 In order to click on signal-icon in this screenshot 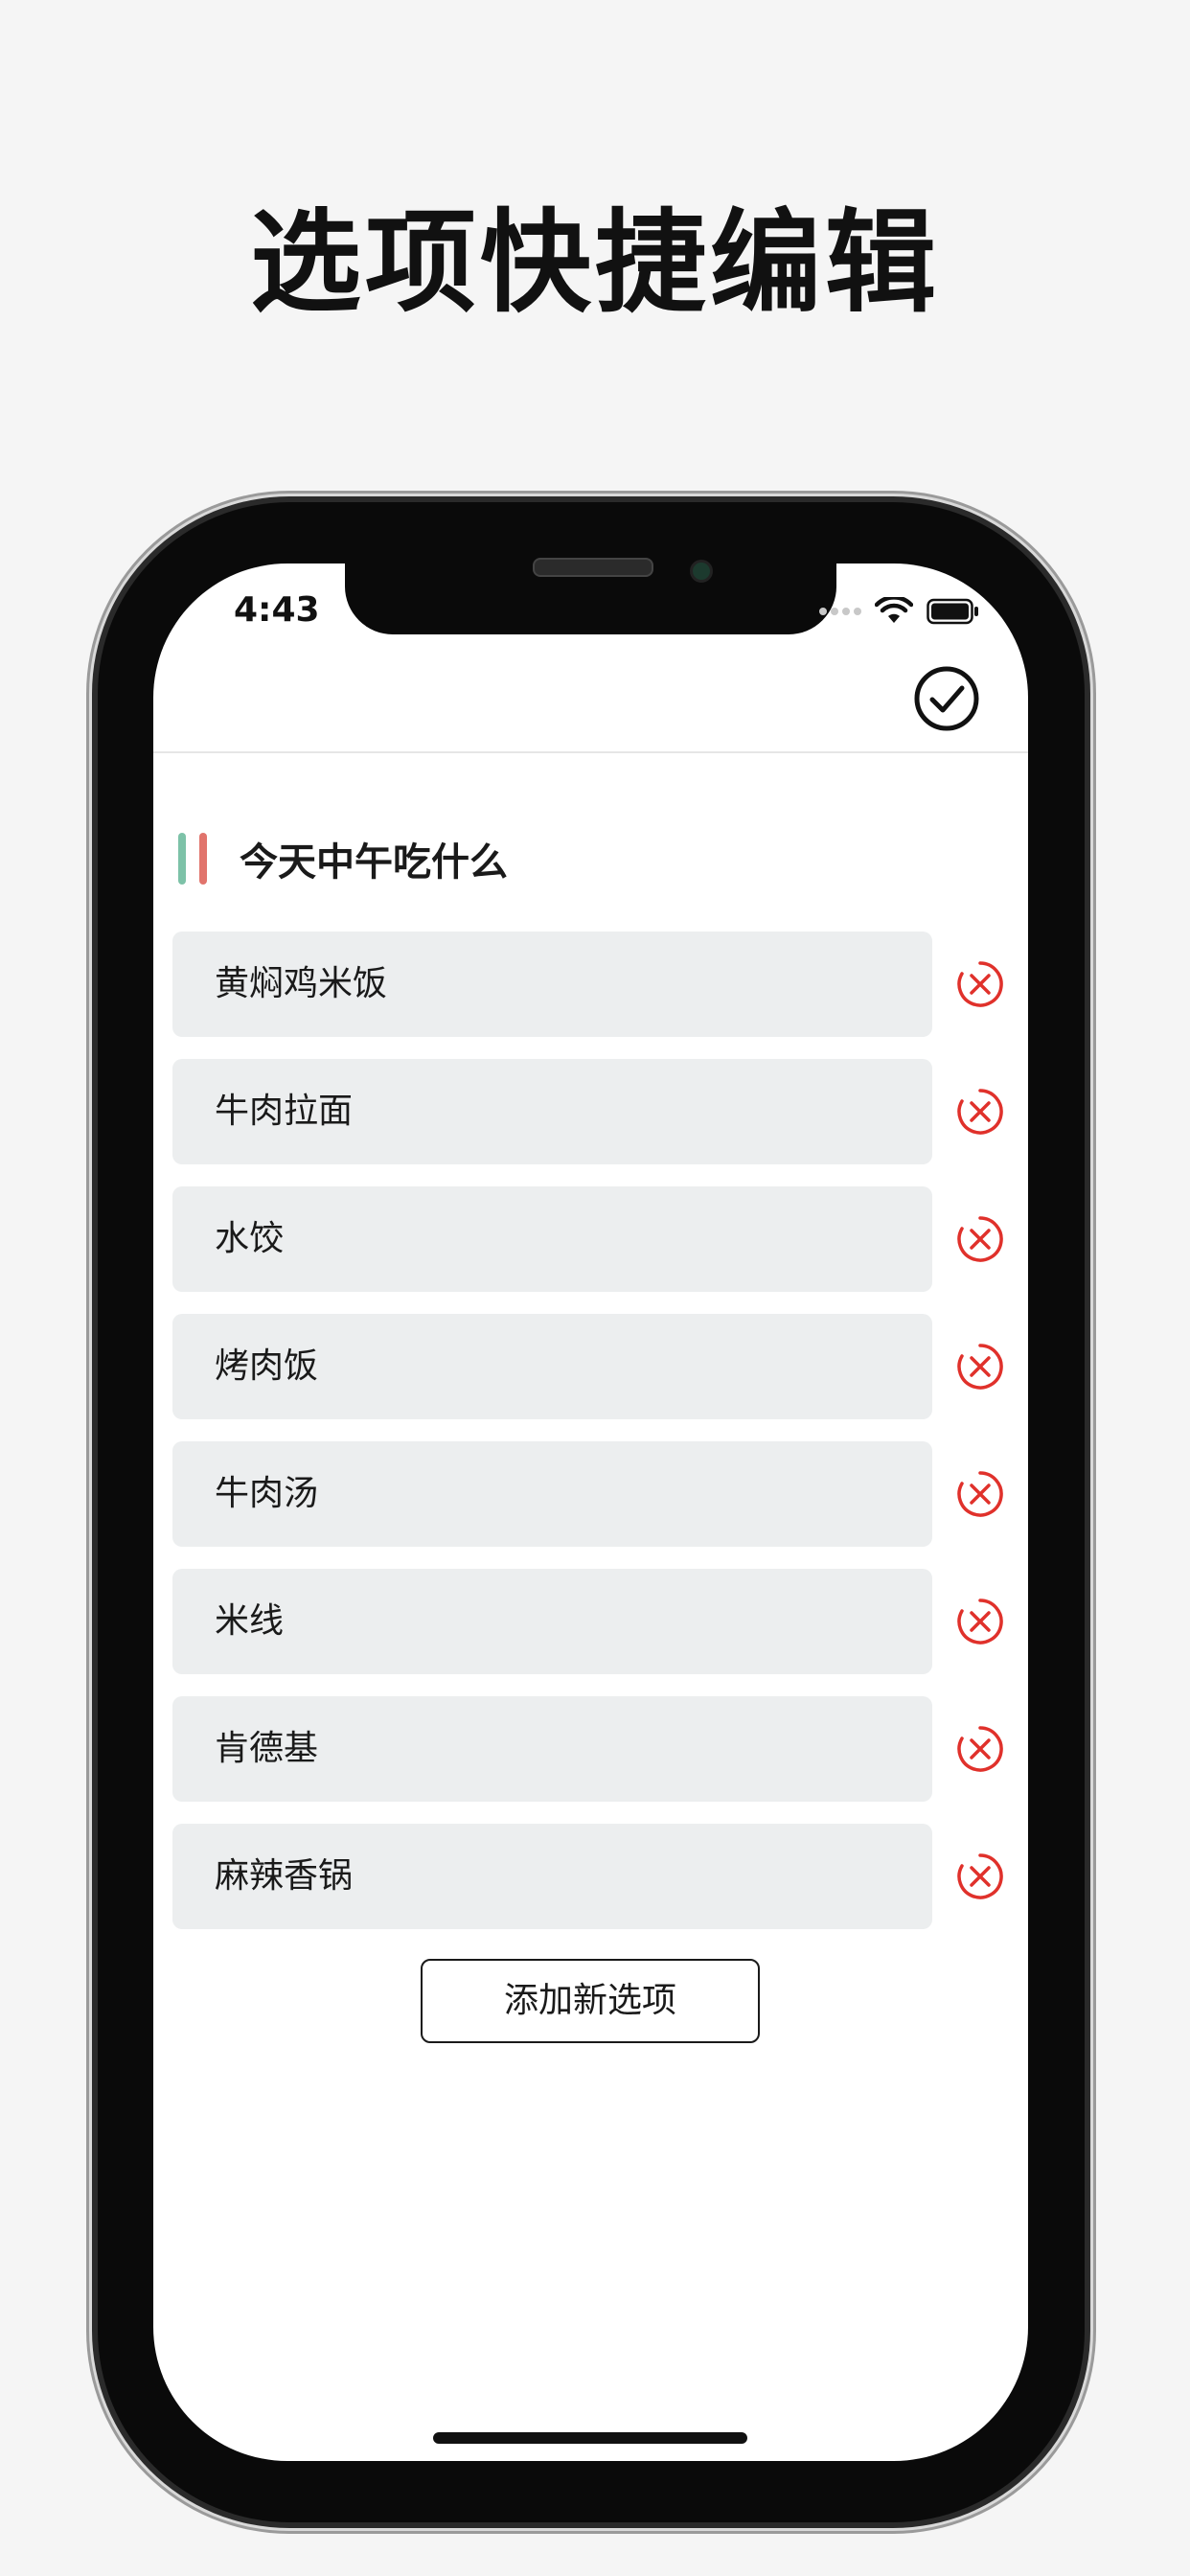, I will do `click(840, 611)`.